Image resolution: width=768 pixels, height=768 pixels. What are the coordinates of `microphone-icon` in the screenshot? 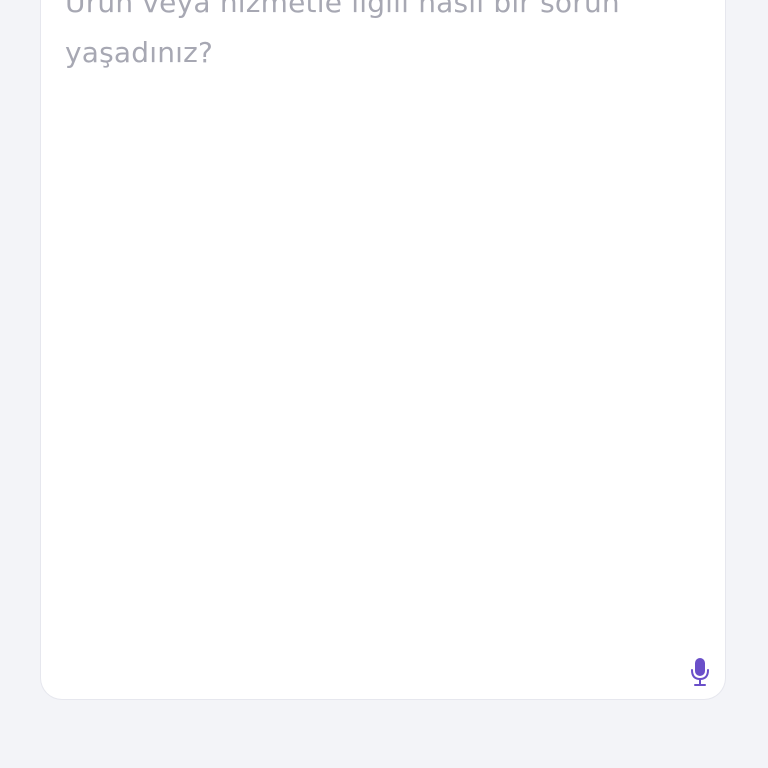 It's located at (700, 672).